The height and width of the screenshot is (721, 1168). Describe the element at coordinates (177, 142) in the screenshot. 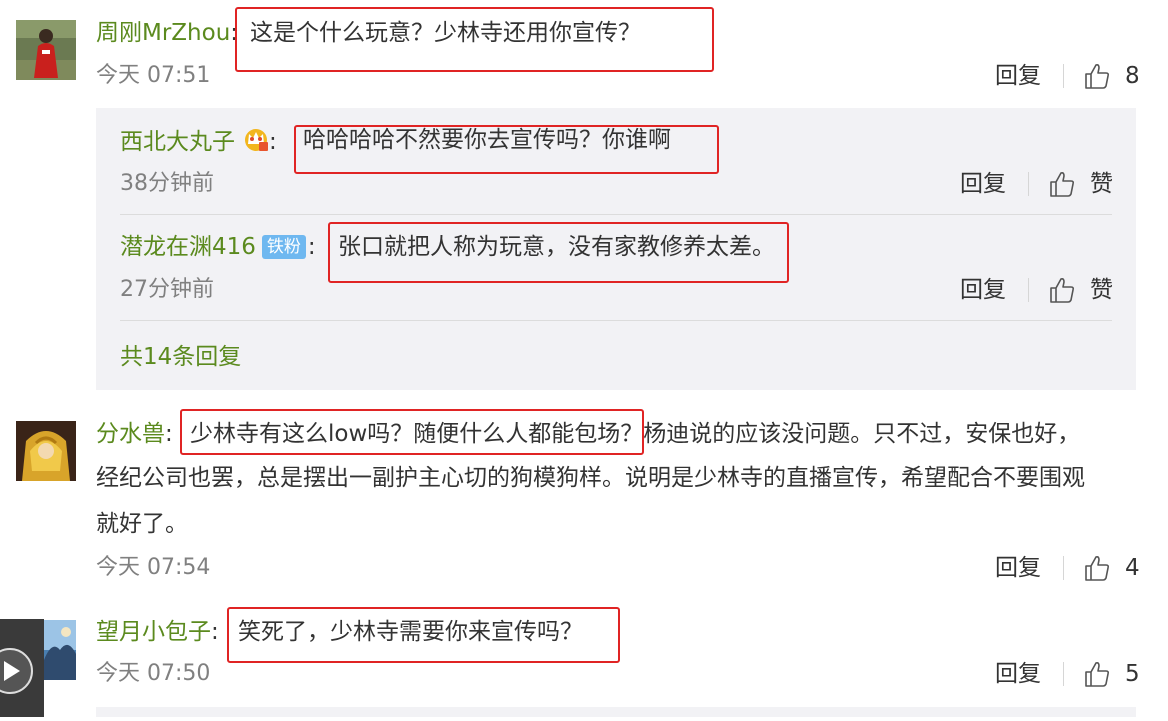

I see `username: 西北大丸子` at that location.